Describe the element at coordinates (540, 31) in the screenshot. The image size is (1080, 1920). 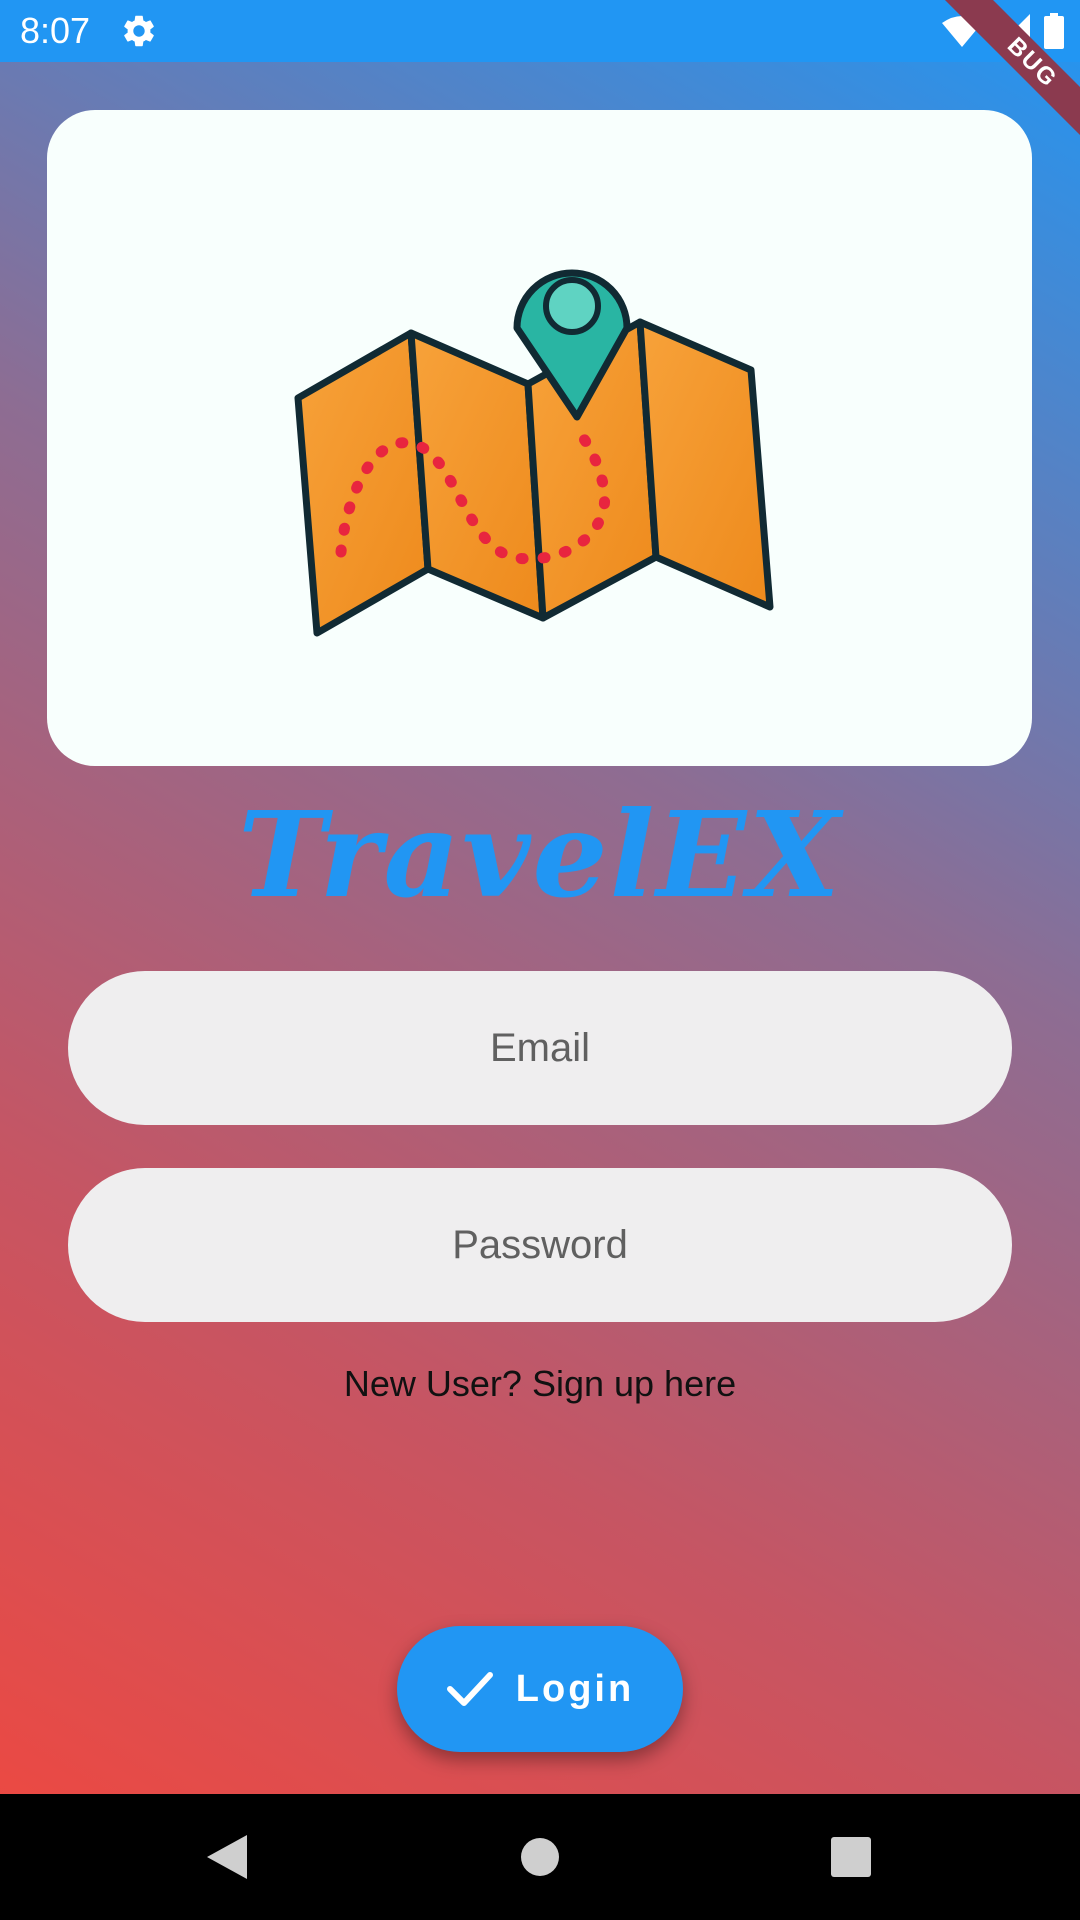
I see `status-bar: 8:07` at that location.